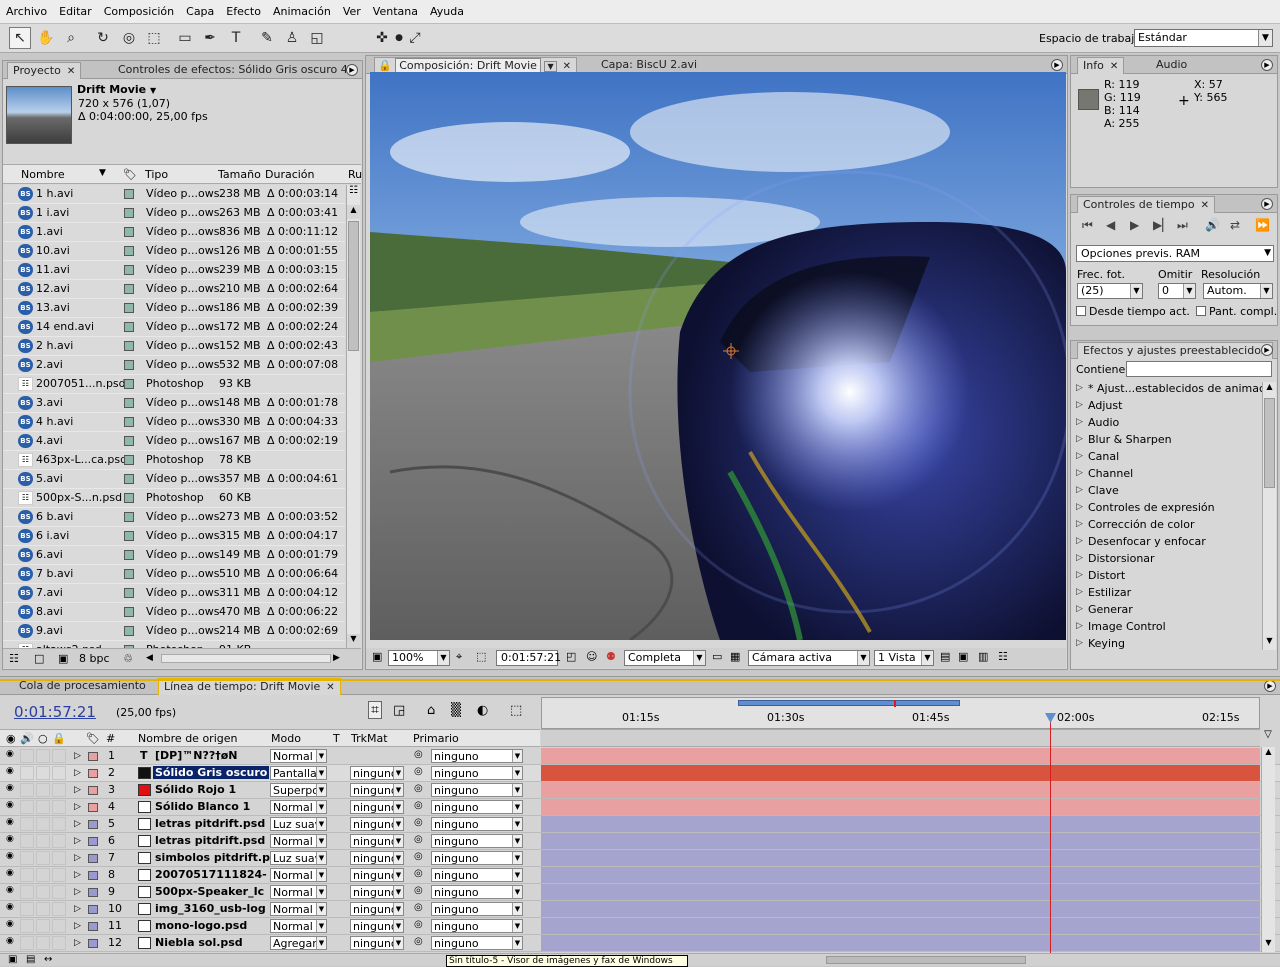 This screenshot has height=967, width=1280. What do you see at coordinates (202, 806) in the screenshot?
I see `layer-name: Sólido Blanco 1` at bounding box center [202, 806].